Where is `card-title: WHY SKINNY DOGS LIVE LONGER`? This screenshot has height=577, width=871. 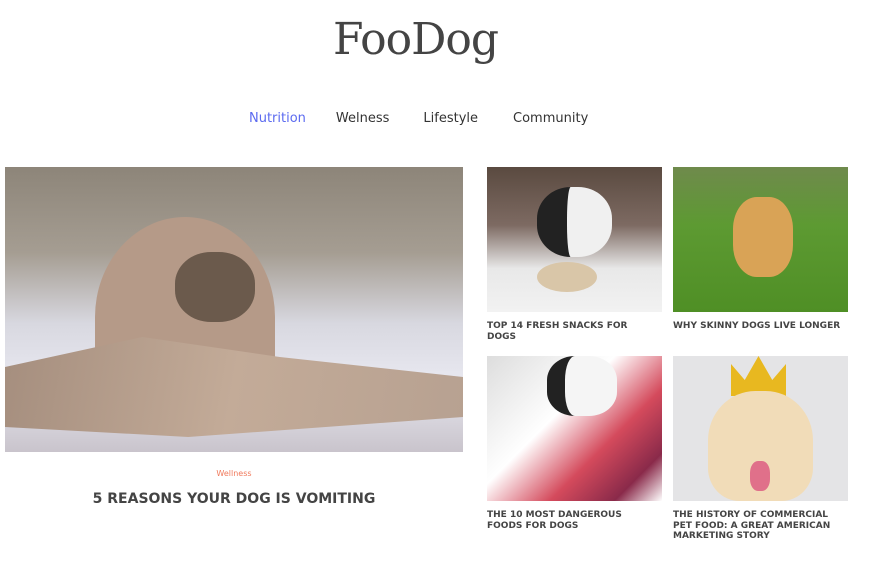
card-title: WHY SKINNY DOGS LIVE LONGER is located at coordinates (758, 326).